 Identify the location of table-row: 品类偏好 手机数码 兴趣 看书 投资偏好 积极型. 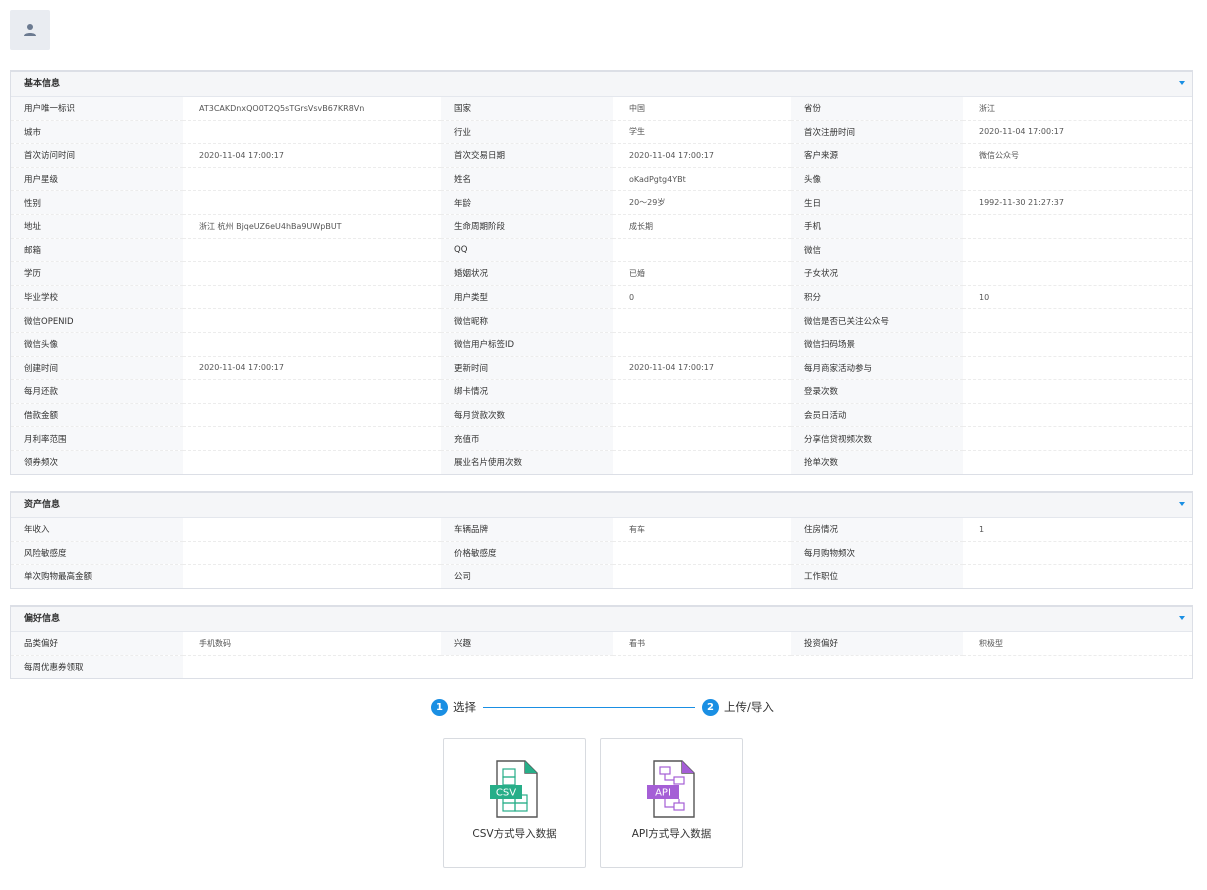
(601, 644).